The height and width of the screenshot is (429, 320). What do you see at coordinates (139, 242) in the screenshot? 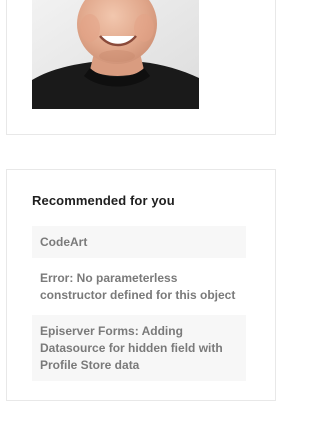
I see `recommended-item-codeart: CodeArt` at bounding box center [139, 242].